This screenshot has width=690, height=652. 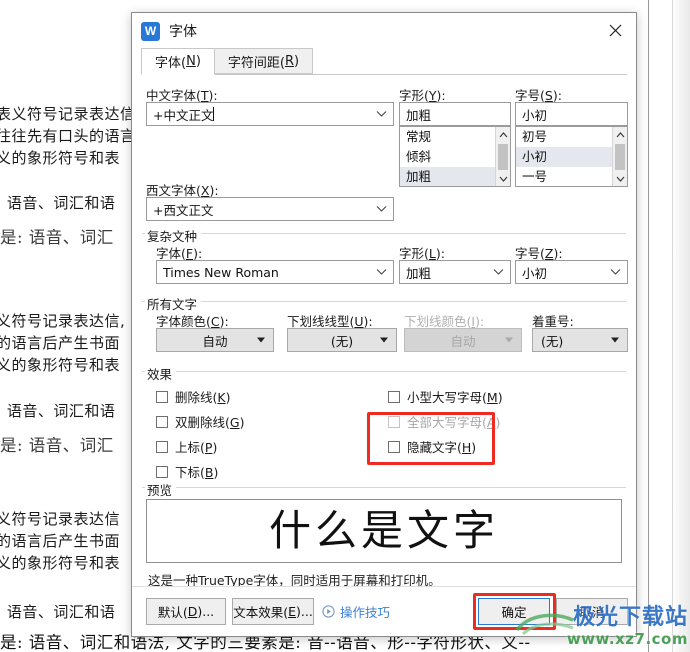 I want to click on cn-font-value: +中文正文, so click(x=183, y=115).